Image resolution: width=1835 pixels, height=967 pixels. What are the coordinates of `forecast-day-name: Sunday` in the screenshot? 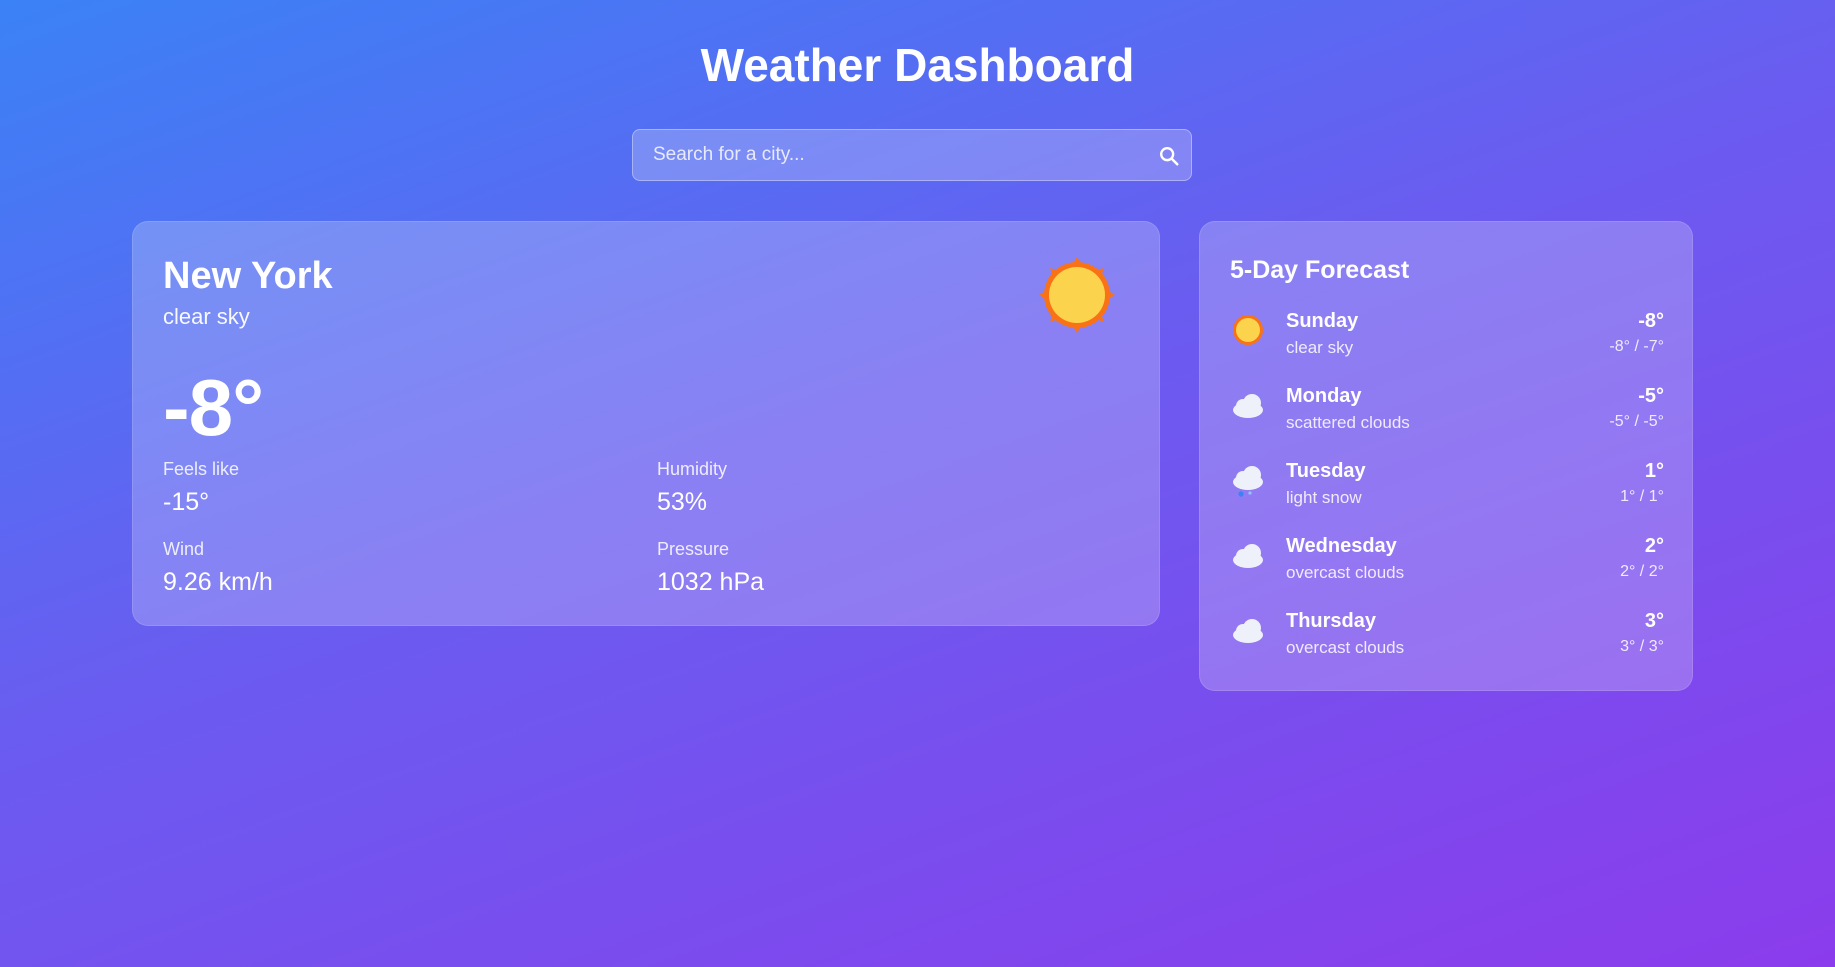 It's located at (1322, 321).